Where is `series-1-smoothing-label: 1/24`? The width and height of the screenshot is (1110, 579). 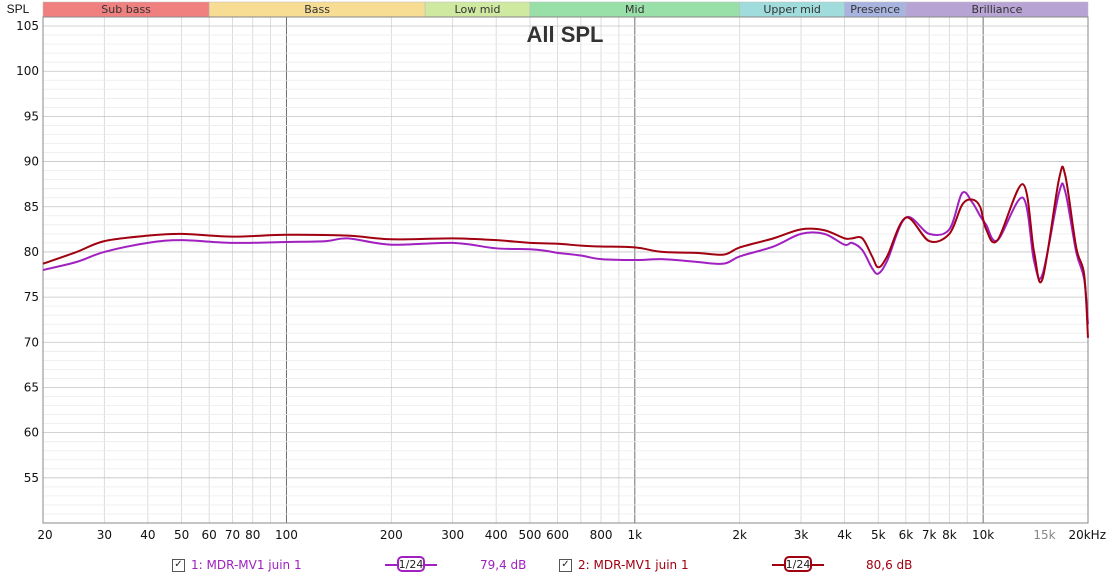
series-1-smoothing-label: 1/24 is located at coordinates (411, 564).